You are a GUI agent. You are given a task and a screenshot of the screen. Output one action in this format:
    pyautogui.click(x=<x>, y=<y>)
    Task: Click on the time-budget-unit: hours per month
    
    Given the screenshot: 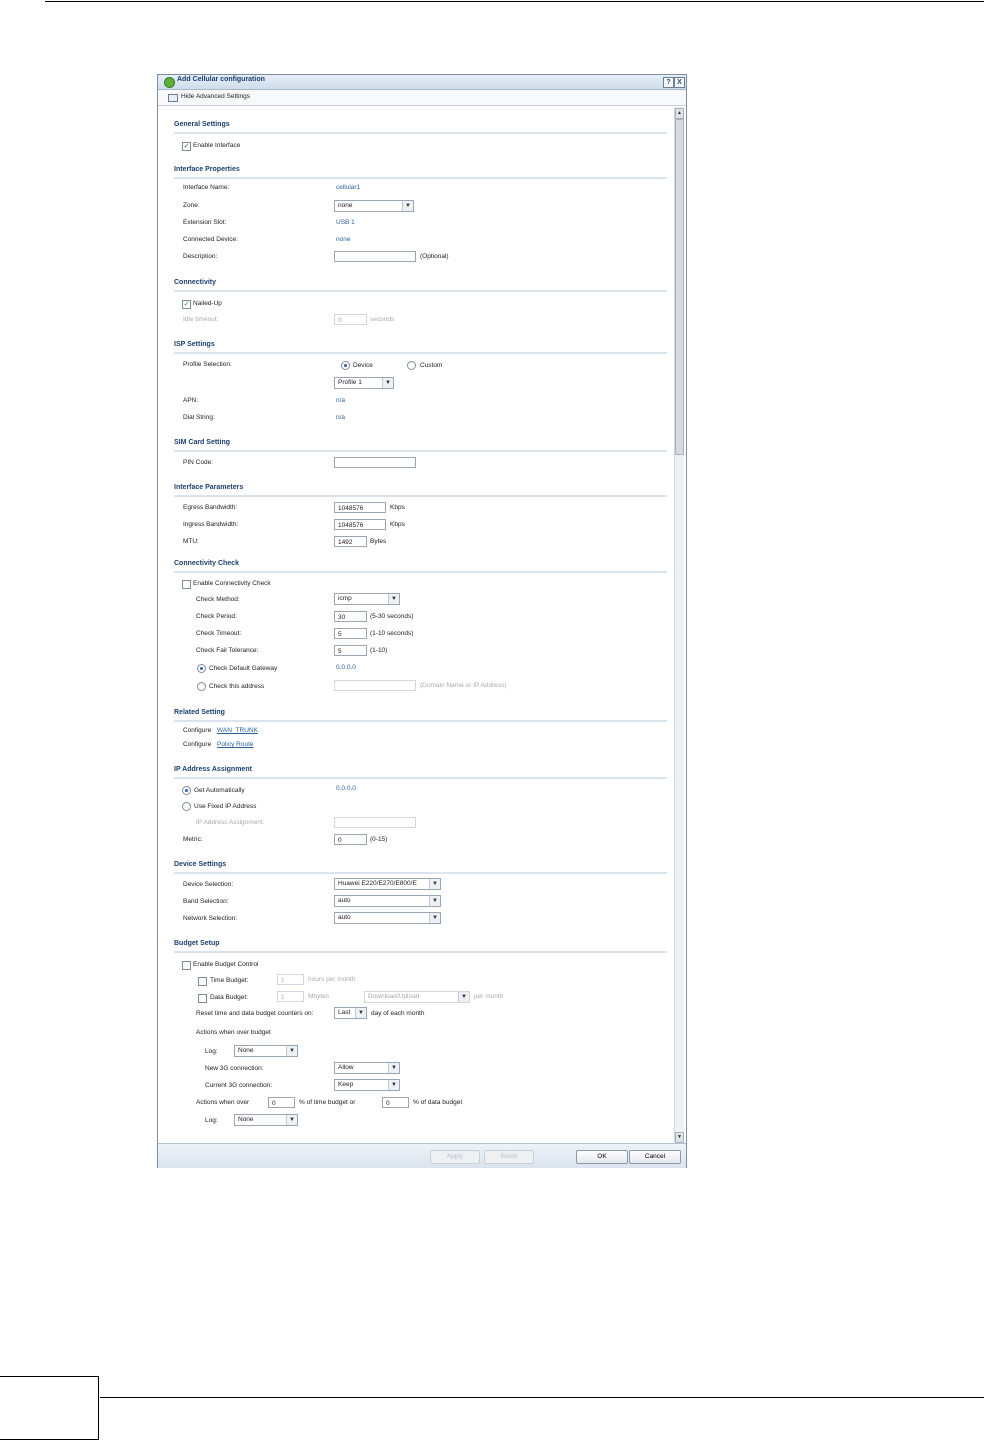 What is the action you would take?
    pyautogui.click(x=332, y=979)
    